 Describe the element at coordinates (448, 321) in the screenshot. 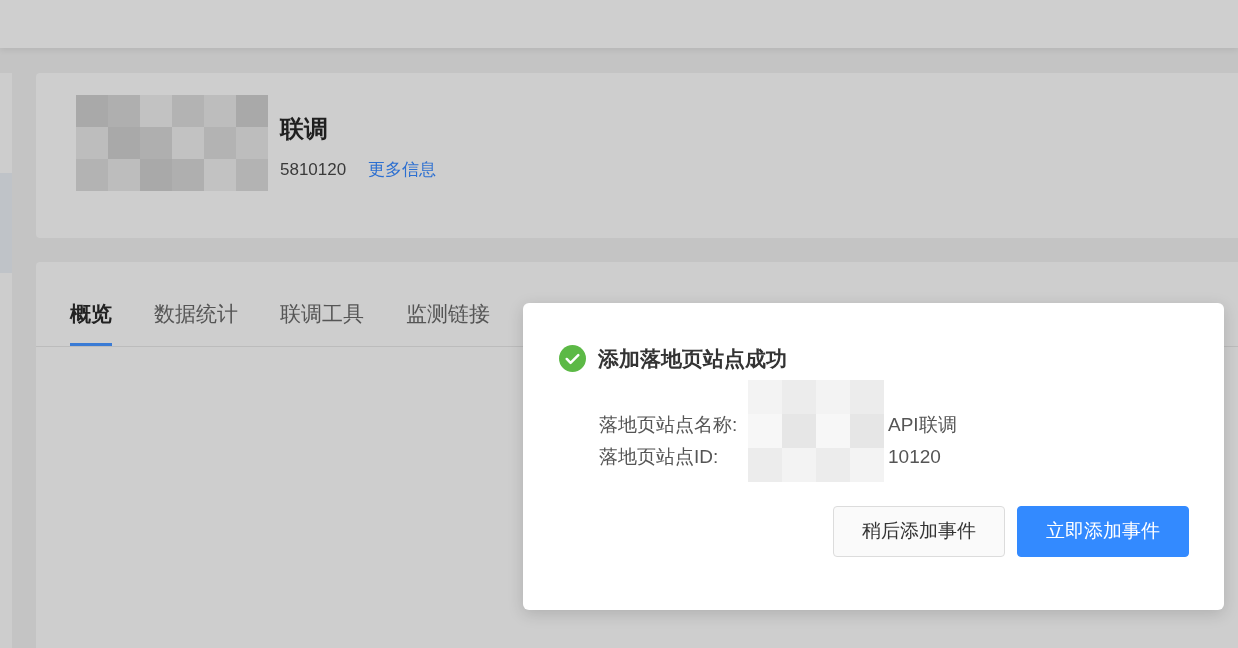

I see `tab: 监测链接` at that location.